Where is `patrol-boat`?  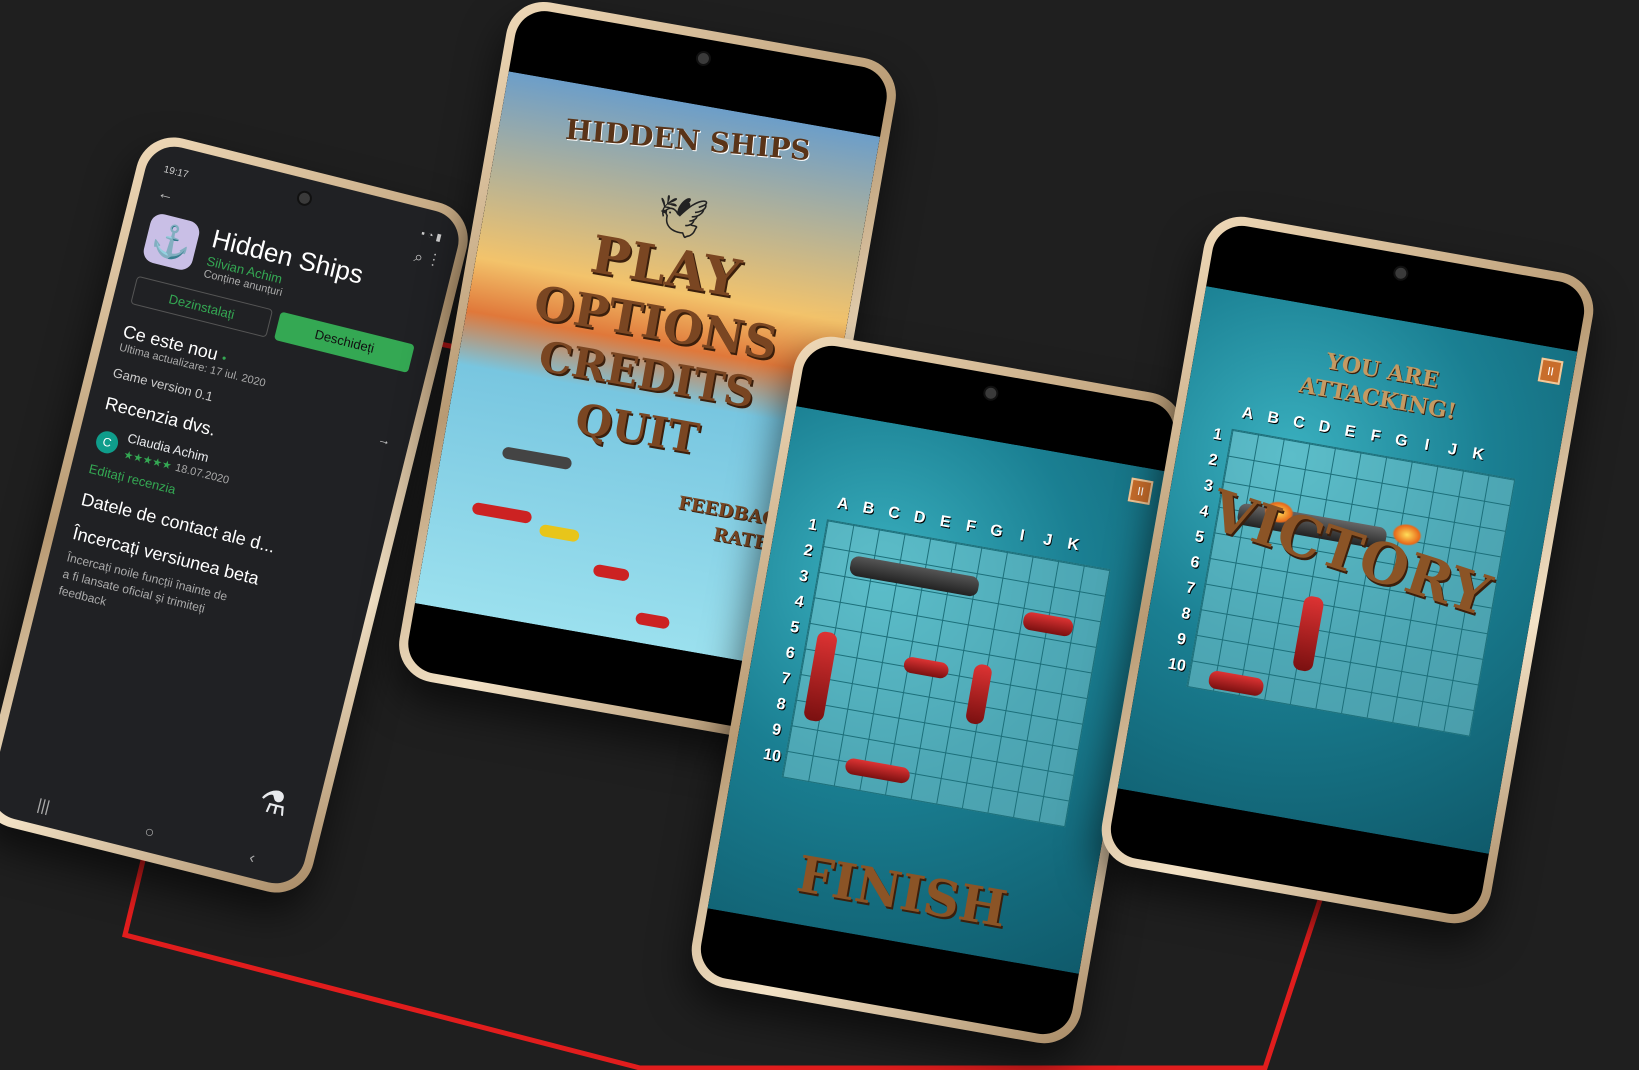 patrol-boat is located at coordinates (978, 694).